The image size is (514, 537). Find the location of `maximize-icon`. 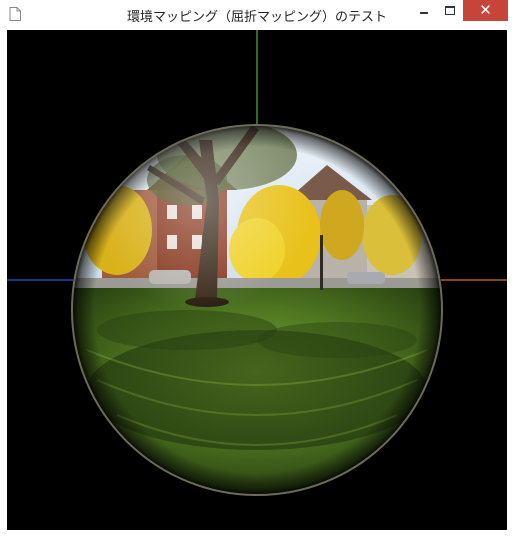

maximize-icon is located at coordinates (450, 10).